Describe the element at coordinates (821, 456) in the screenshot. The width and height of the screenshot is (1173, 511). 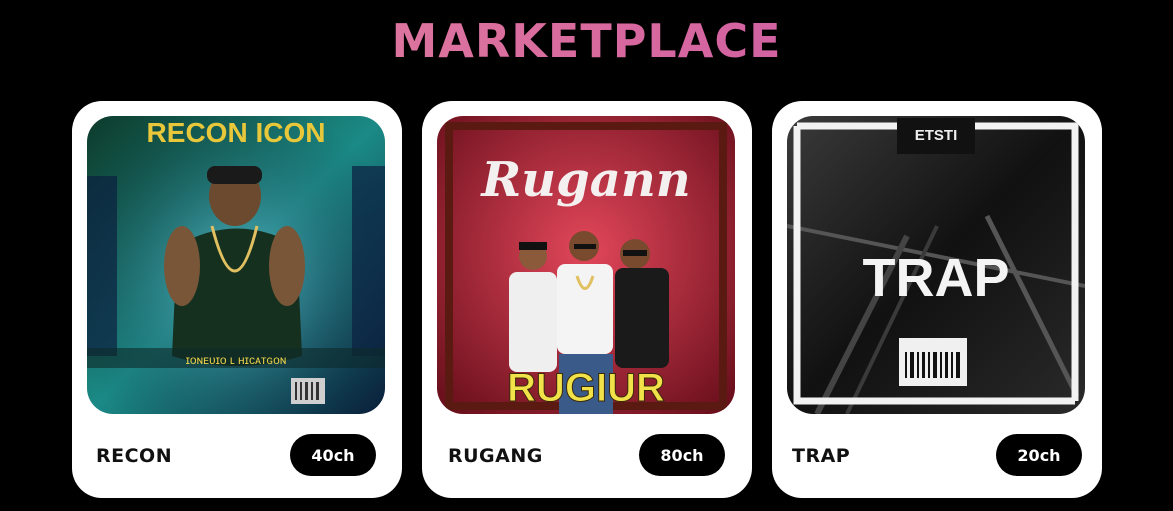
I see `product-name: TRAP` at that location.